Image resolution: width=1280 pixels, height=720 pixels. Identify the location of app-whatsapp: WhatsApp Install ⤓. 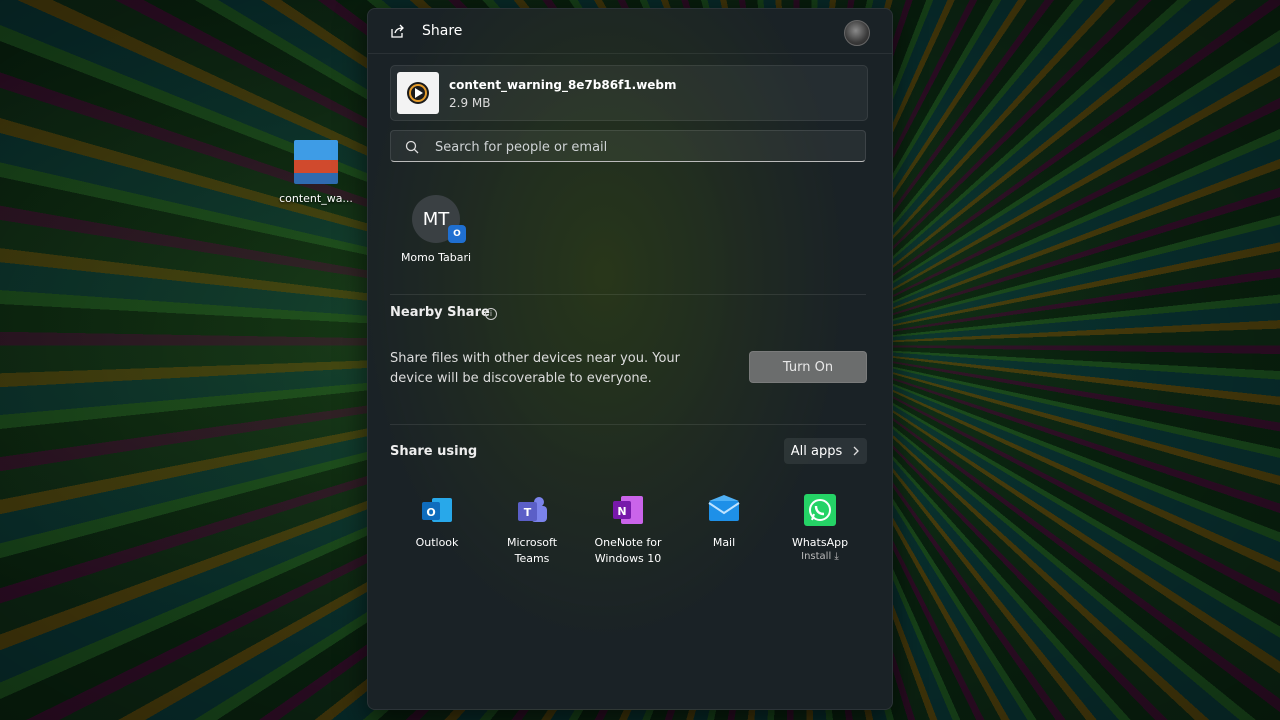
(820, 527).